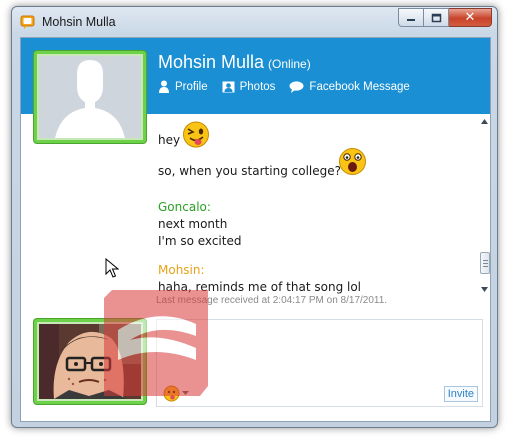 This screenshot has height=444, width=517. I want to click on minimize-button, so click(411, 17).